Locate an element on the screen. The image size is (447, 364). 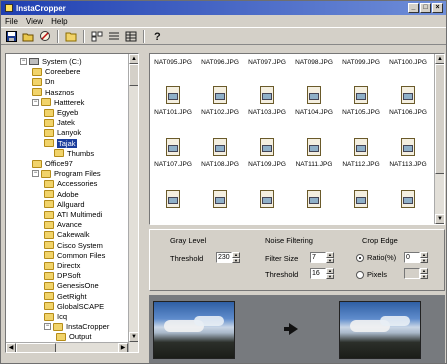
file-name: NAT104.JPG is located at coordinates (314, 112).